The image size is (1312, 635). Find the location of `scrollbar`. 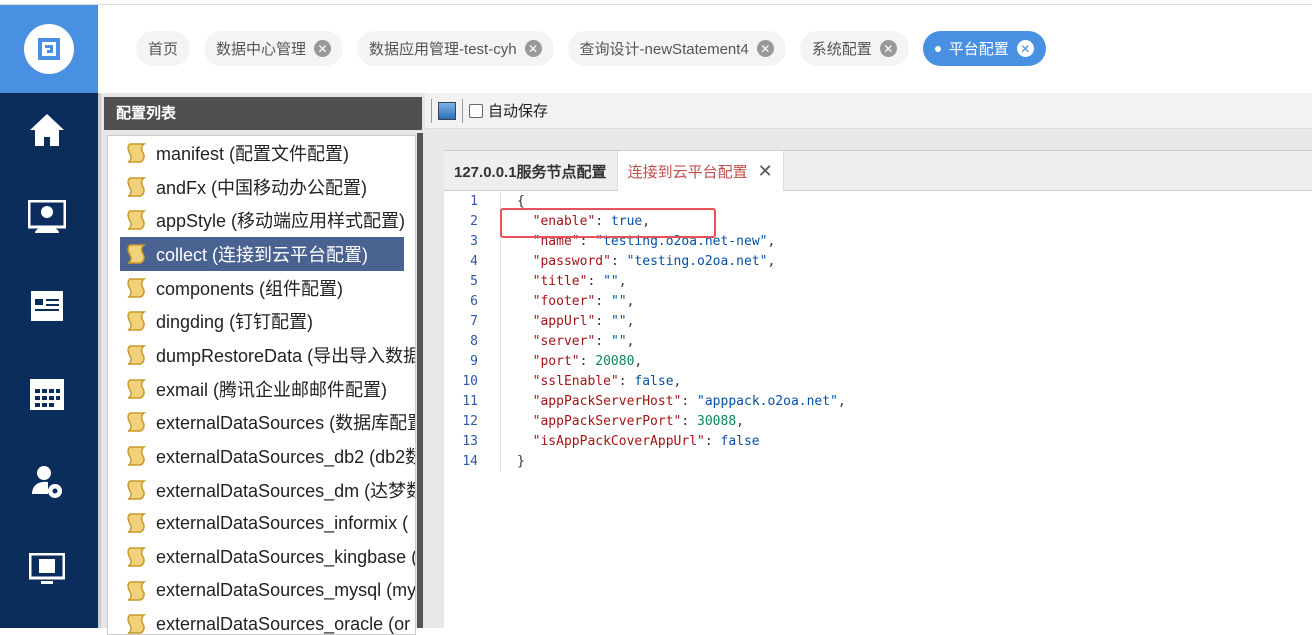

scrollbar is located at coordinates (420, 380).